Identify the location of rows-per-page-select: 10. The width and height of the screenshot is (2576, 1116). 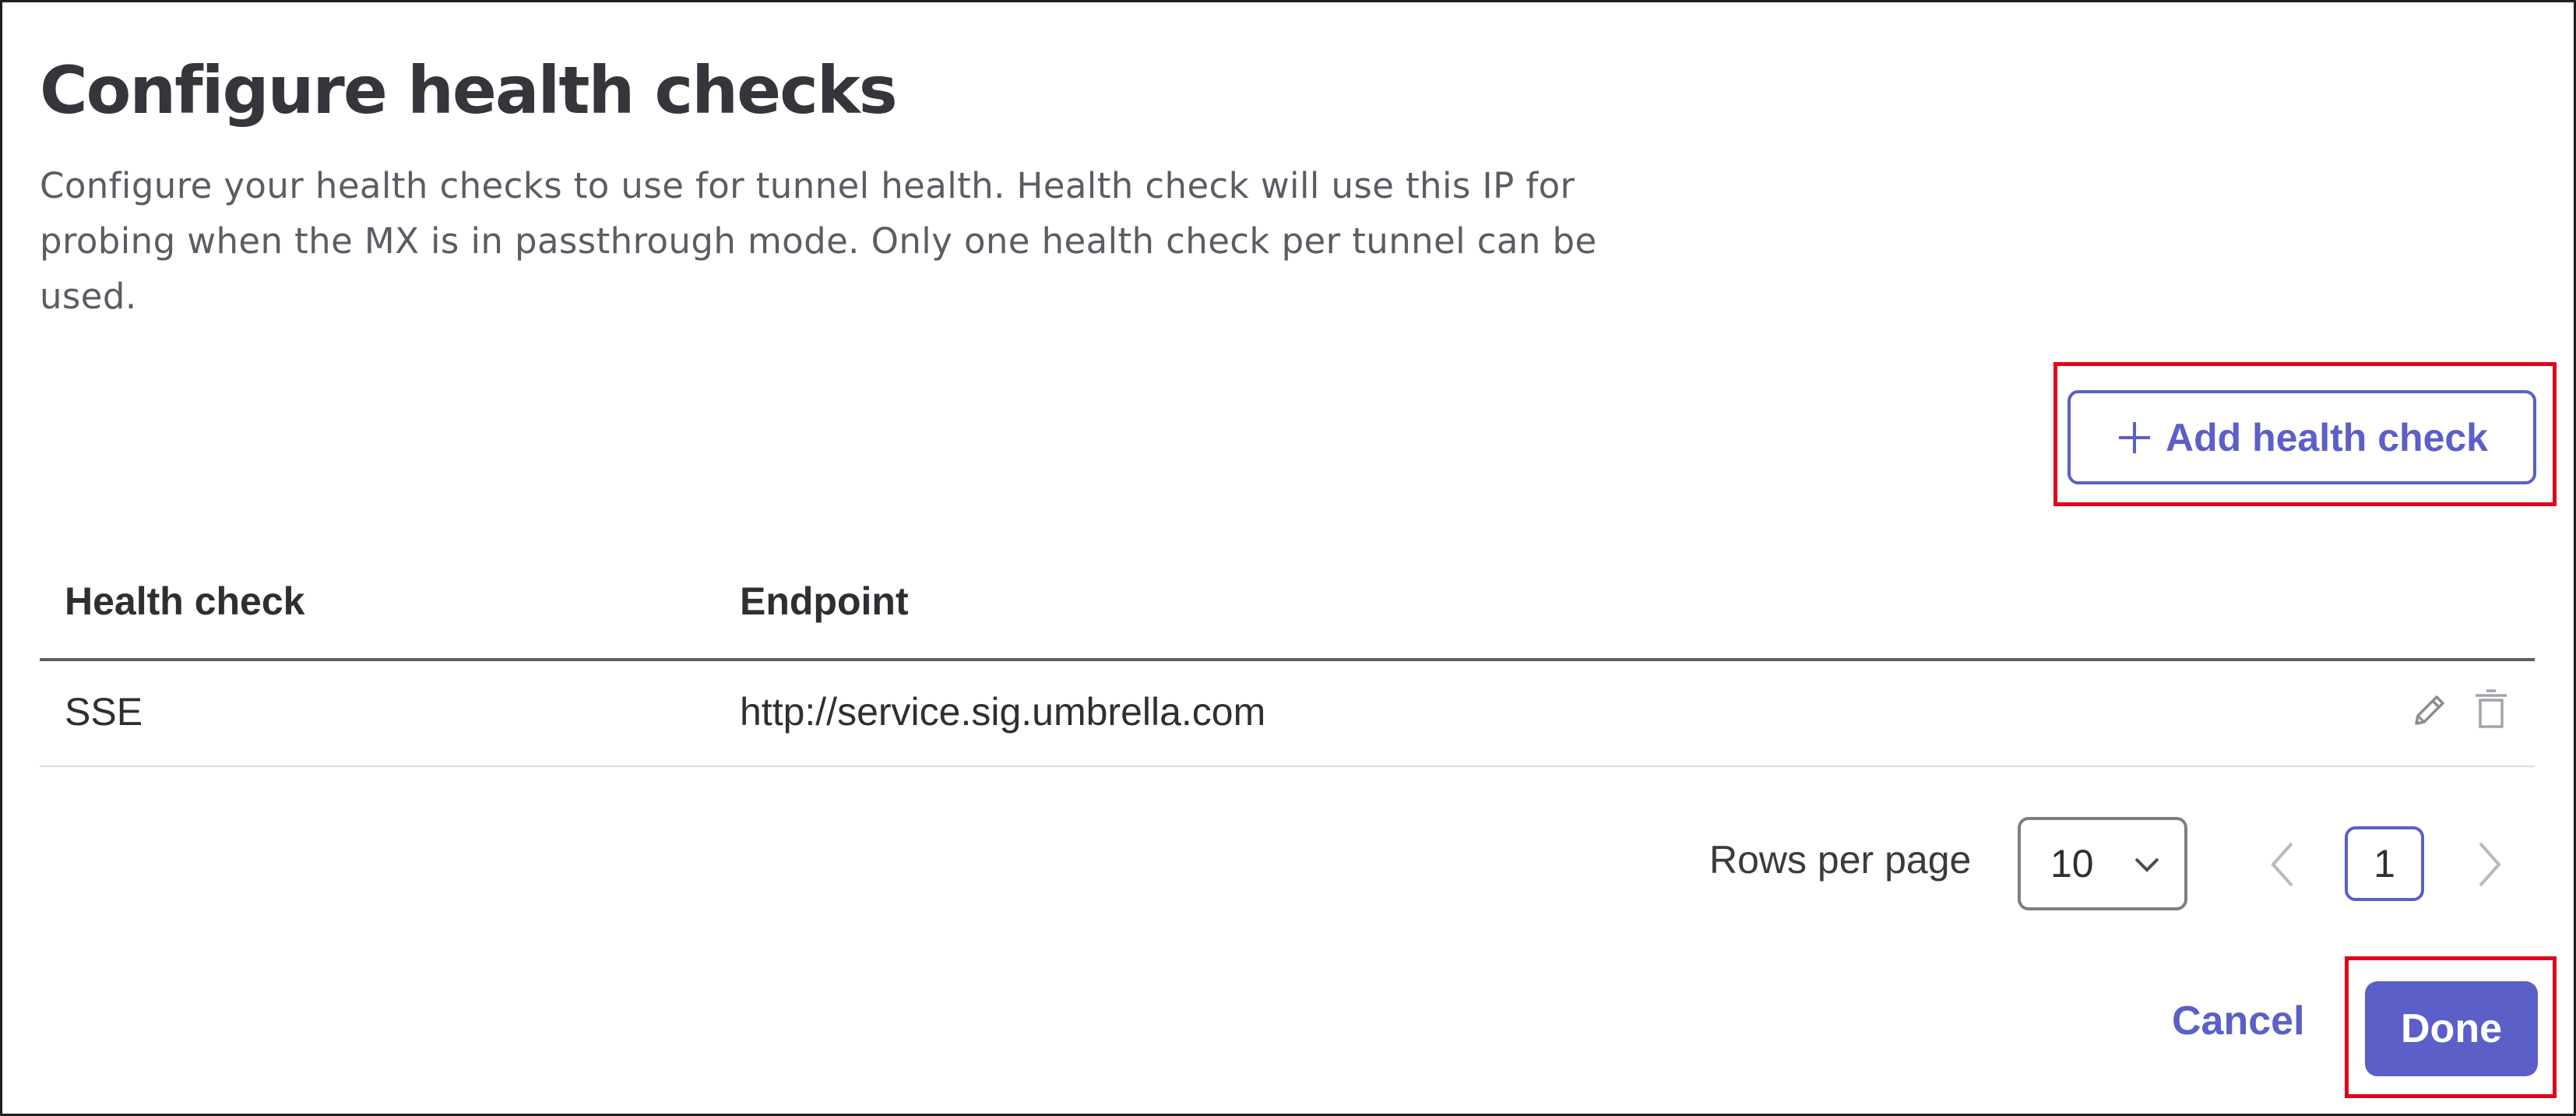
(2102, 863).